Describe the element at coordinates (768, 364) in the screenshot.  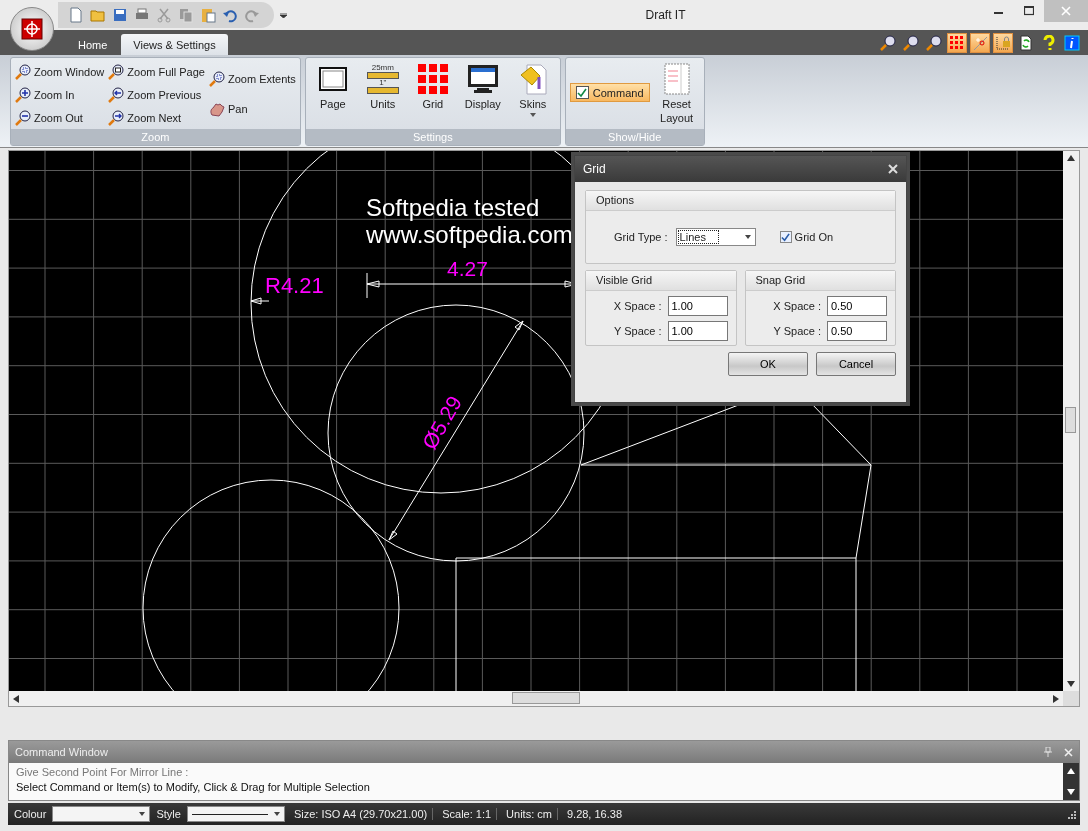
I see `ok-button: OK` at that location.